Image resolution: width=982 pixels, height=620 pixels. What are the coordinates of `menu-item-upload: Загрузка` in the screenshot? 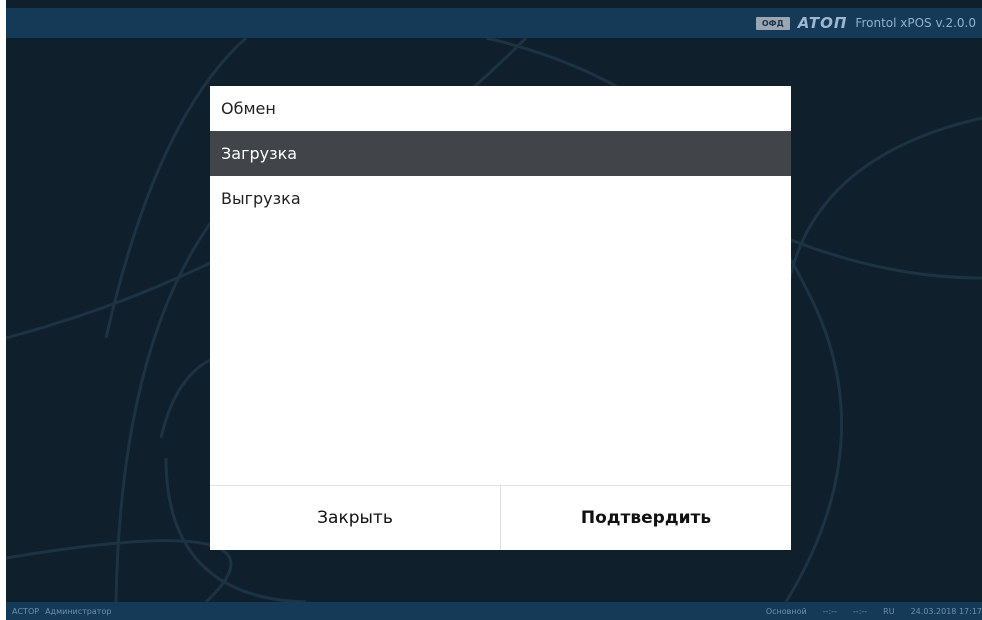 It's located at (500, 153).